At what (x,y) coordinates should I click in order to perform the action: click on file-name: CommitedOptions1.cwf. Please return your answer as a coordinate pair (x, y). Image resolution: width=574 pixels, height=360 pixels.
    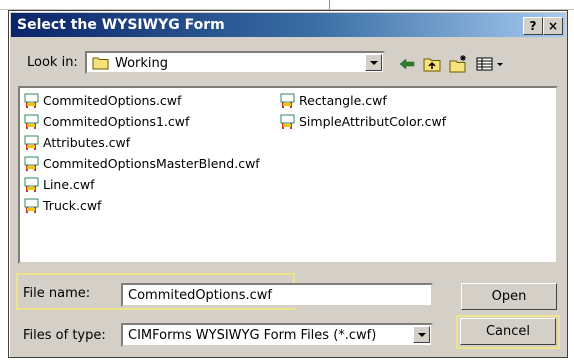
    Looking at the image, I should click on (116, 121).